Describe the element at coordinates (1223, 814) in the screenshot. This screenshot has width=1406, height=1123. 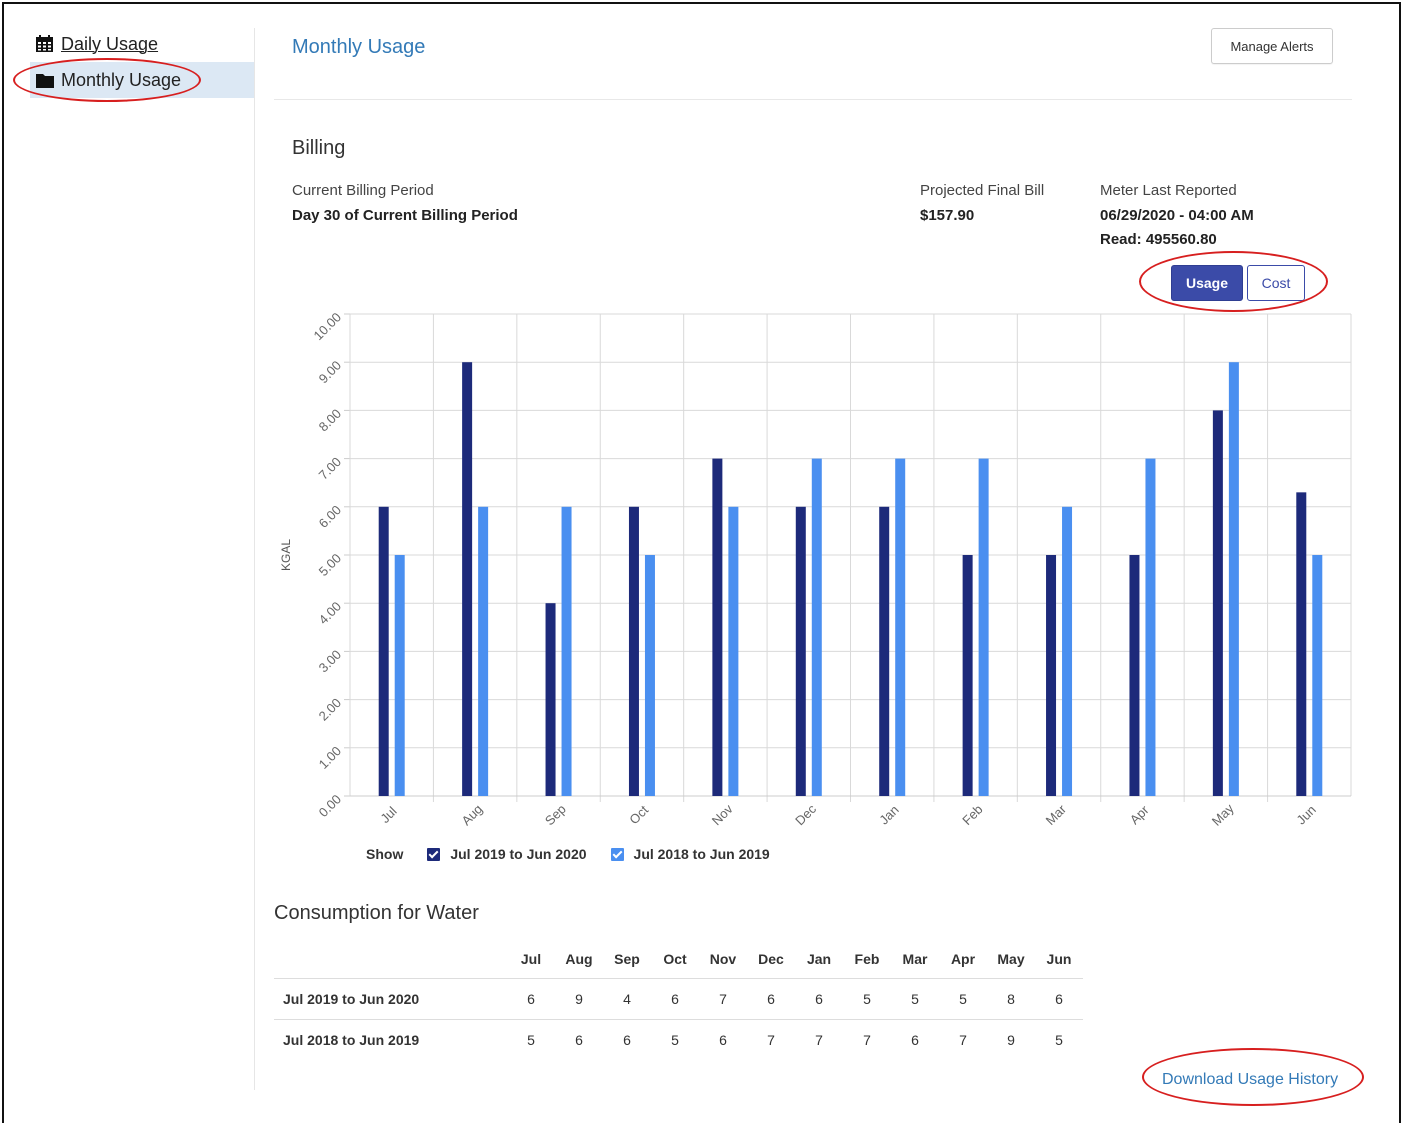
I see `x-tick-label: May` at that location.